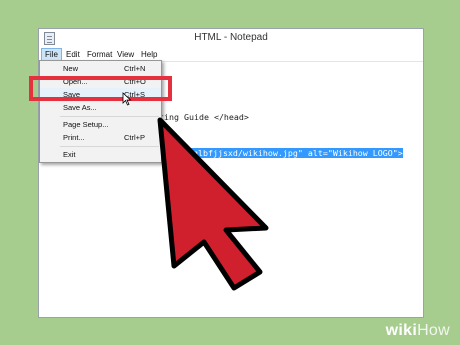 The image size is (460, 345). I want to click on wikihow-watermark: wikiHow, so click(418, 331).